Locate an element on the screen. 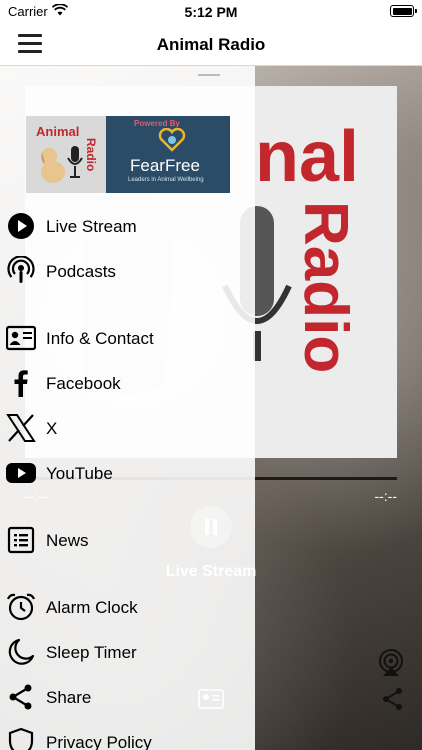 This screenshot has width=422, height=750. contact-card-icon is located at coordinates (21, 338).